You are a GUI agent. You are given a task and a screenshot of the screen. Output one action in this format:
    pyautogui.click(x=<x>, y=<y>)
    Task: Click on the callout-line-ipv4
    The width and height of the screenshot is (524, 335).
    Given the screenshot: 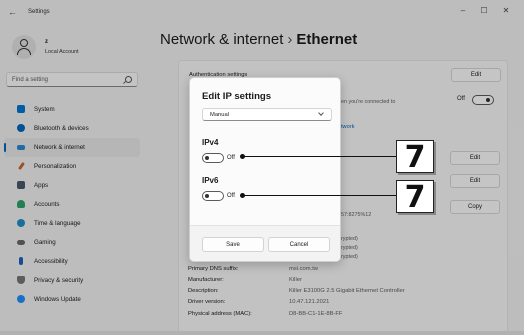 What is the action you would take?
    pyautogui.click(x=319, y=156)
    